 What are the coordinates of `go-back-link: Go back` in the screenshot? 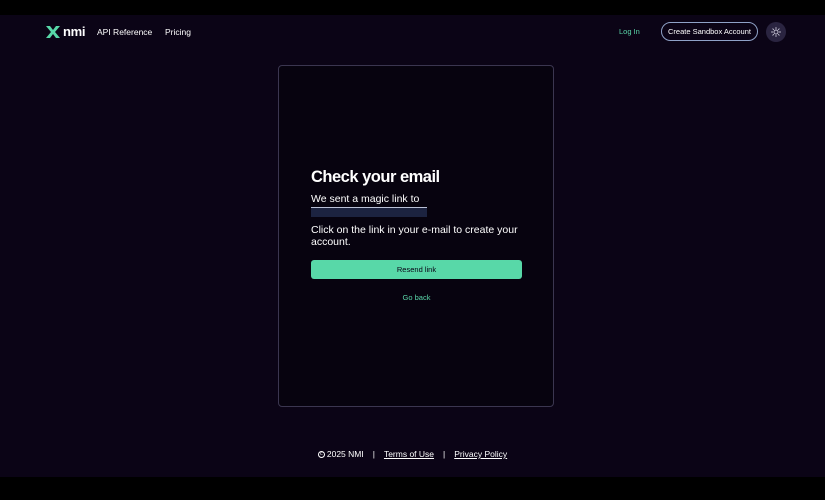 It's located at (416, 298).